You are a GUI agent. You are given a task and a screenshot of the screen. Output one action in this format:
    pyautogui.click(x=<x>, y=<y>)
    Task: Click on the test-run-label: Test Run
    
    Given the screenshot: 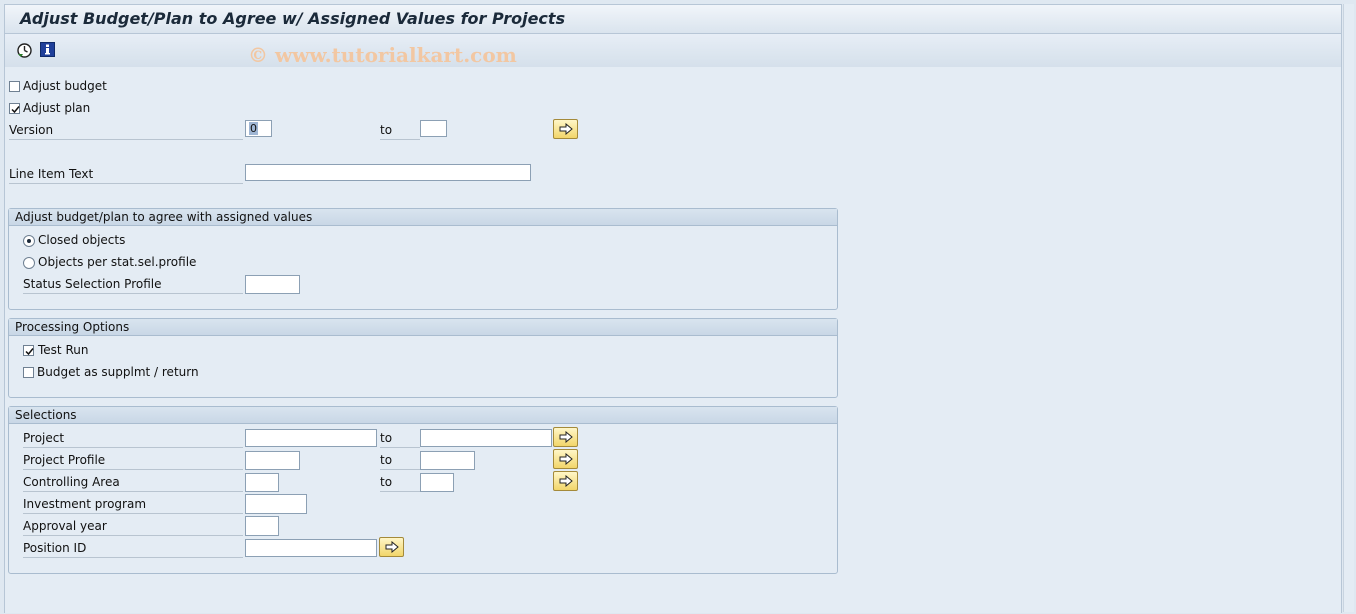 What is the action you would take?
    pyautogui.click(x=63, y=350)
    